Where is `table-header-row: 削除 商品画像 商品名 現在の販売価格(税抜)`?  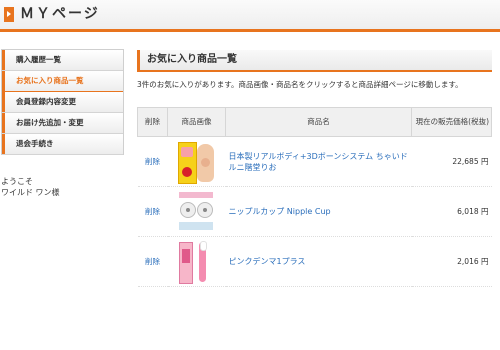
table-header-row: 削除 商品画像 商品名 現在の販売価格(税抜) is located at coordinates (314, 122).